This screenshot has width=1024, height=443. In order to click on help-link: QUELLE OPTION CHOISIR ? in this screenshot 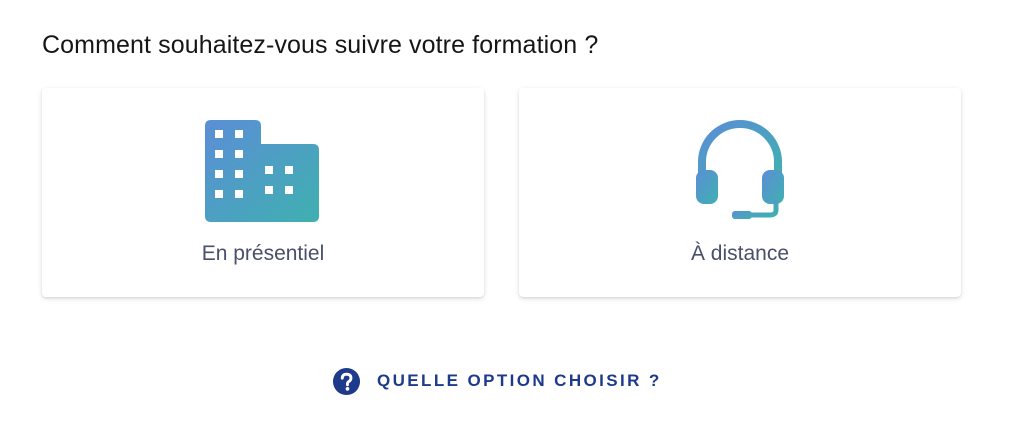, I will do `click(497, 381)`.